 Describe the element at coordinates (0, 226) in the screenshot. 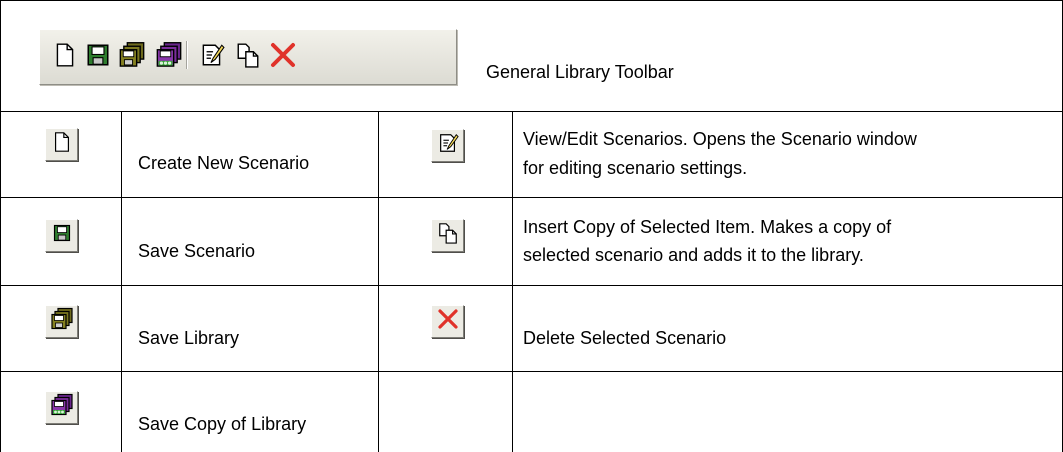

I see `table-border-left` at that location.